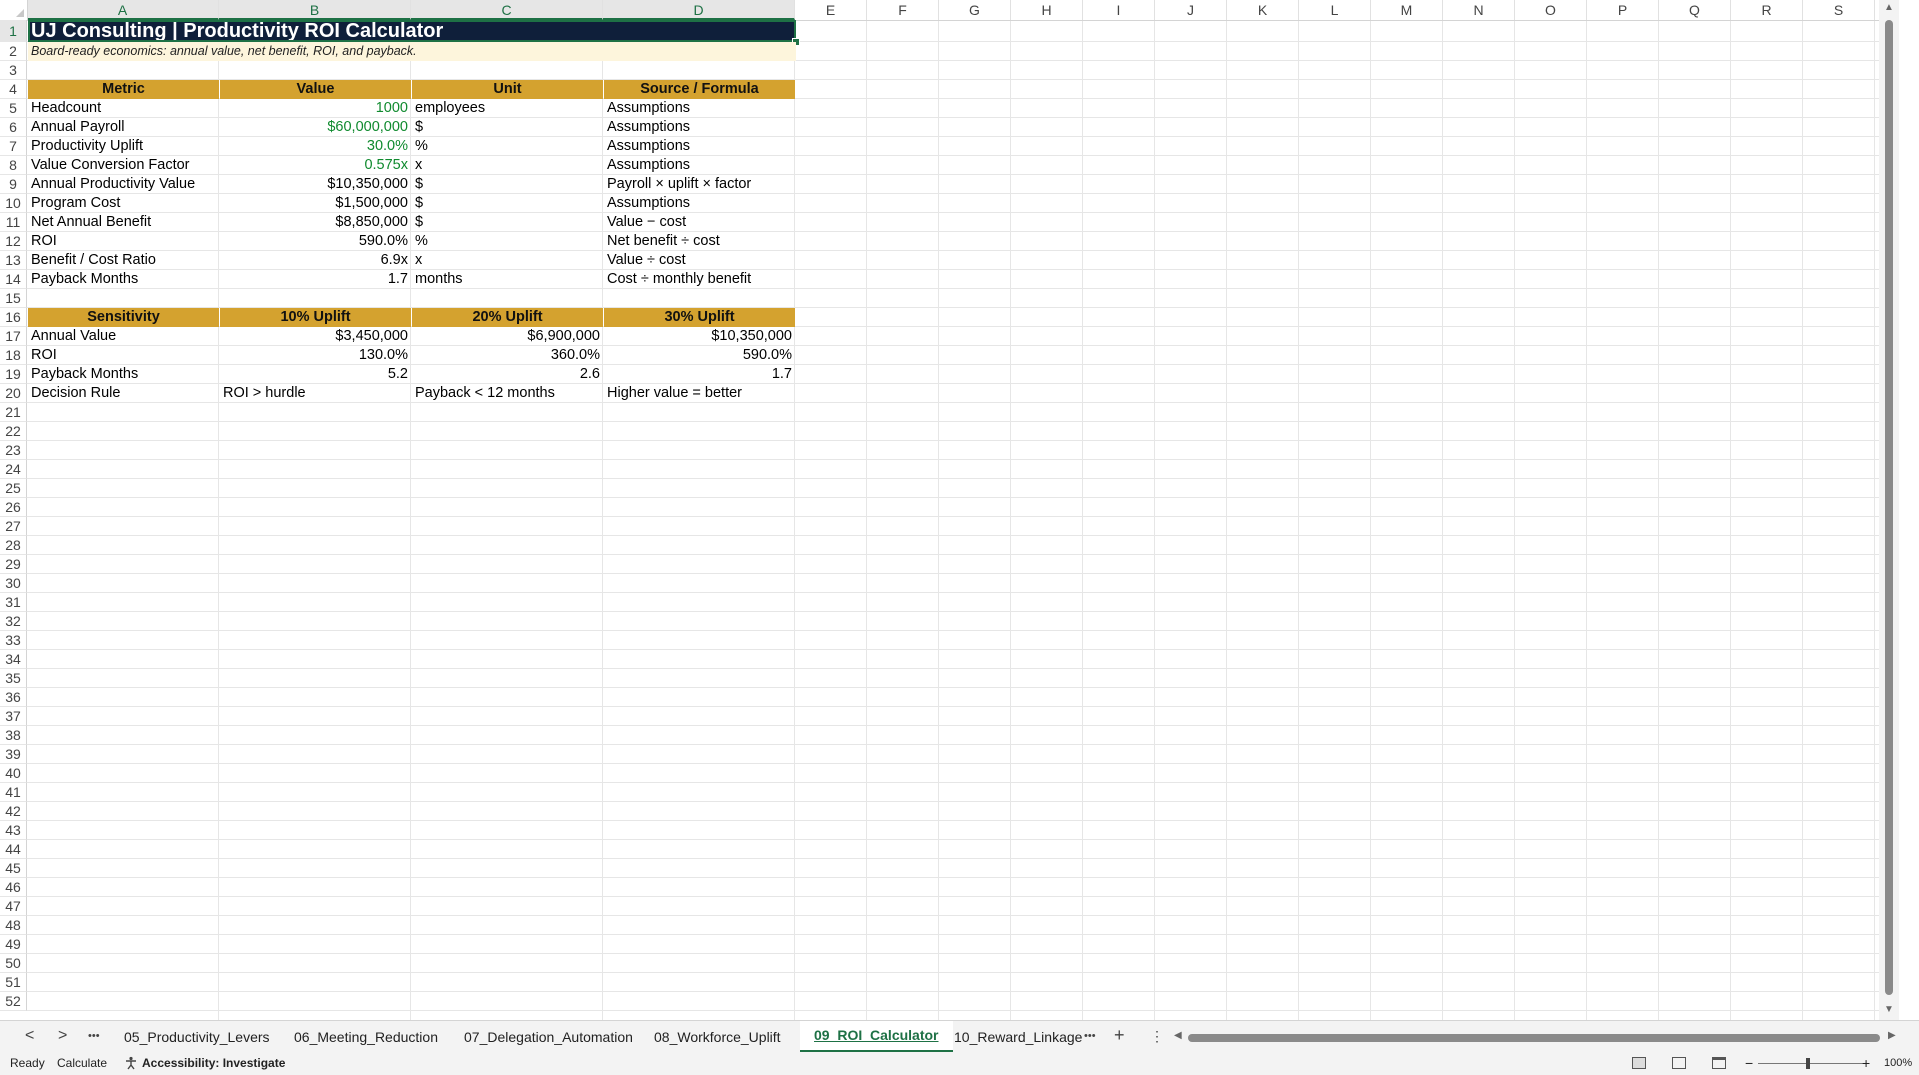 The height and width of the screenshot is (1075, 1919). I want to click on row-header-8: 8, so click(13, 165).